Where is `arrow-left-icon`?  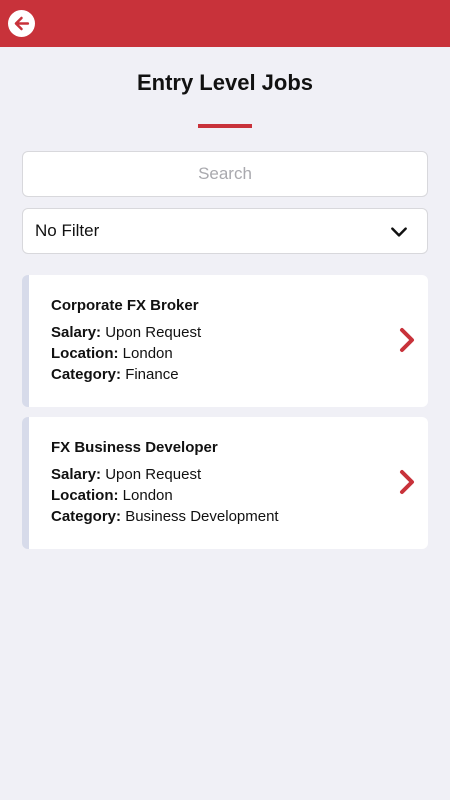
arrow-left-icon is located at coordinates (22, 23).